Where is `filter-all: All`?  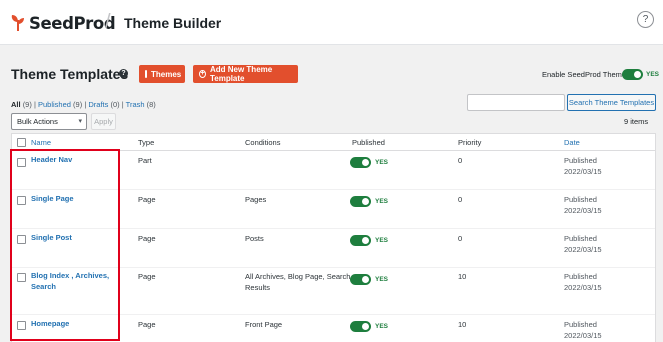
filter-all: All is located at coordinates (16, 104).